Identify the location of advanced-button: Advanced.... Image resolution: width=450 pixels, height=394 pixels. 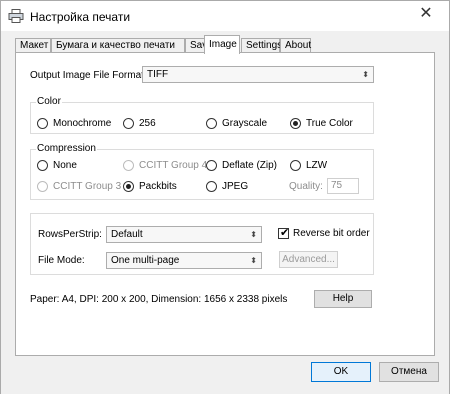
(308, 259).